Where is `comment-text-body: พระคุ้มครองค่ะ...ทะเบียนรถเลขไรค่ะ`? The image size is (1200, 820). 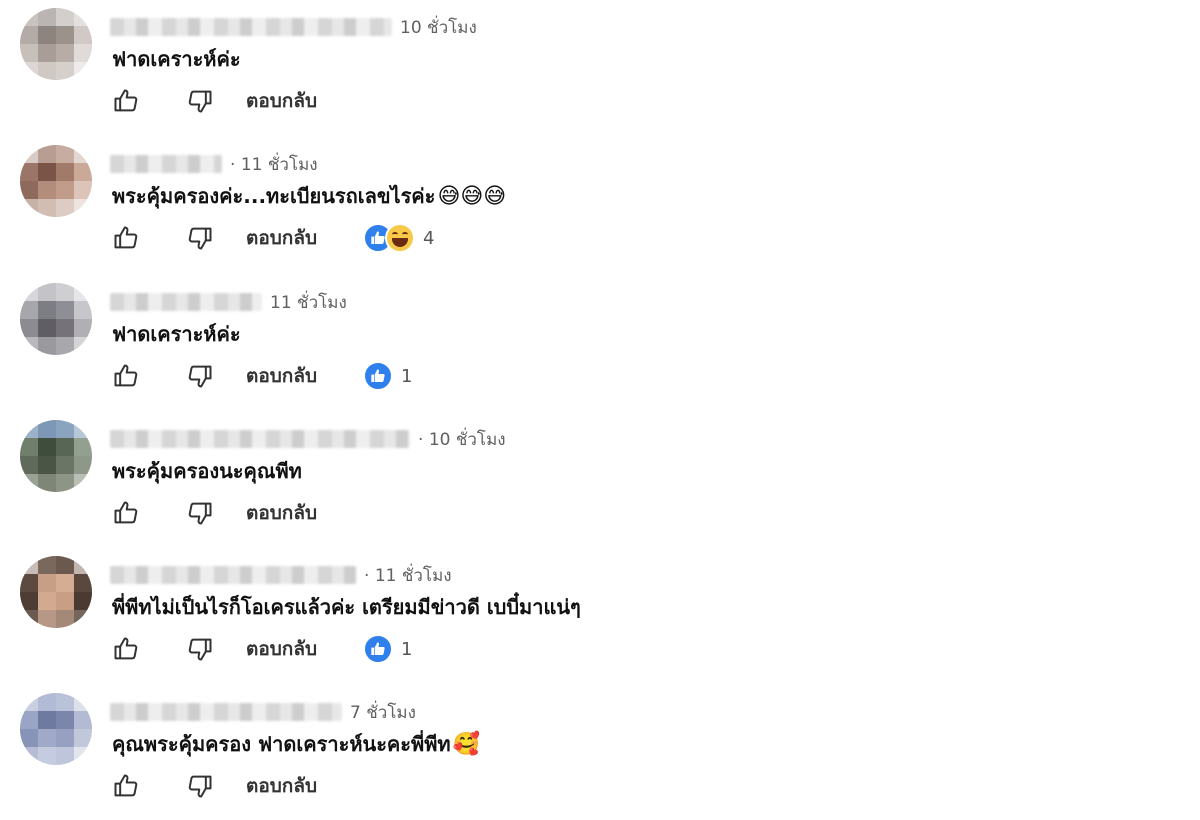 comment-text-body: พระคุ้มครองค่ะ...ทะเบียนรถเลขไรค่ะ is located at coordinates (274, 196).